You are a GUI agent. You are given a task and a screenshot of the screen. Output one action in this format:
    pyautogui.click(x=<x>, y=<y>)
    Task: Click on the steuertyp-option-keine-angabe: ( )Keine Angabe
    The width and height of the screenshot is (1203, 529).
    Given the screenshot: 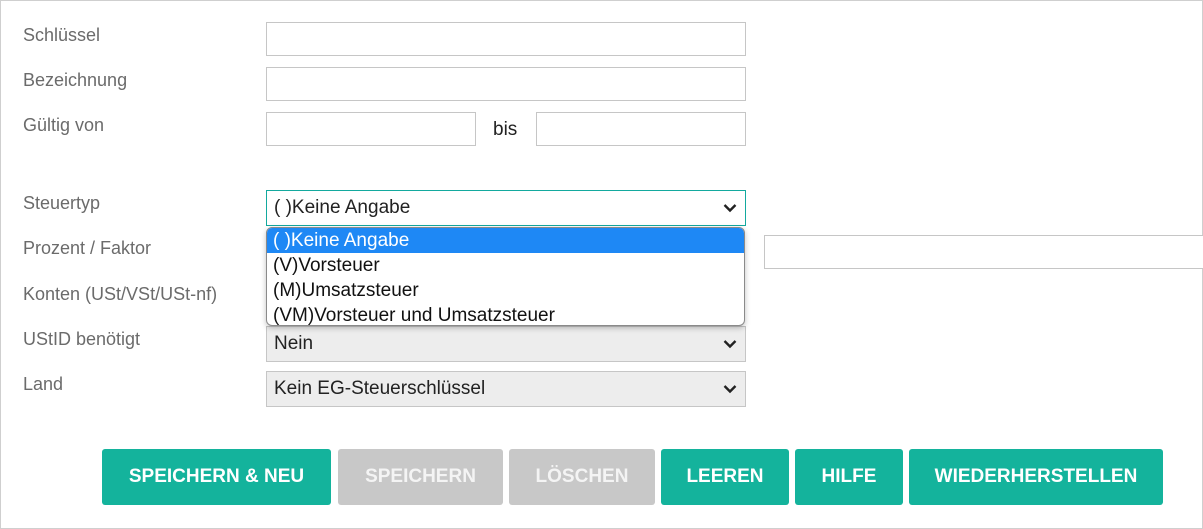 What is the action you would take?
    pyautogui.click(x=505, y=240)
    